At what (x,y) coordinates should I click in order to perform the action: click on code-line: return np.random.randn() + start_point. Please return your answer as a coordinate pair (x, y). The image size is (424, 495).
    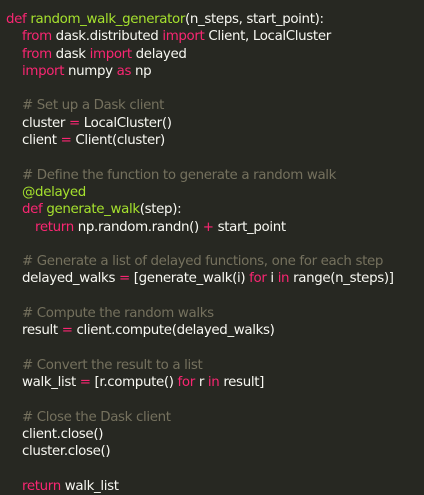
    Looking at the image, I should click on (215, 227).